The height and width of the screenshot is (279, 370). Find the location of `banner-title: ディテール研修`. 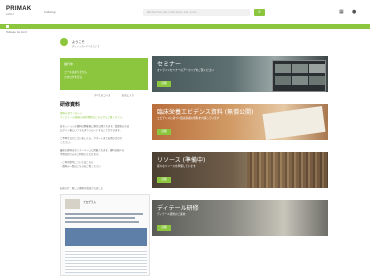

banner-title: ディテール研修 is located at coordinates (178, 208).